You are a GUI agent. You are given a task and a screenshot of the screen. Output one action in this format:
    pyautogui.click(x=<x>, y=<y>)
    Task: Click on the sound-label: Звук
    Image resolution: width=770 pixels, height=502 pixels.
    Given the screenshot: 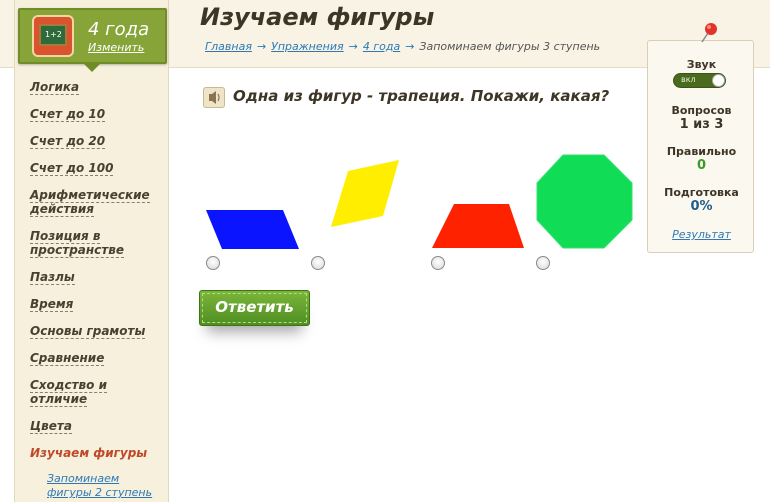 What is the action you would take?
    pyautogui.click(x=701, y=64)
    